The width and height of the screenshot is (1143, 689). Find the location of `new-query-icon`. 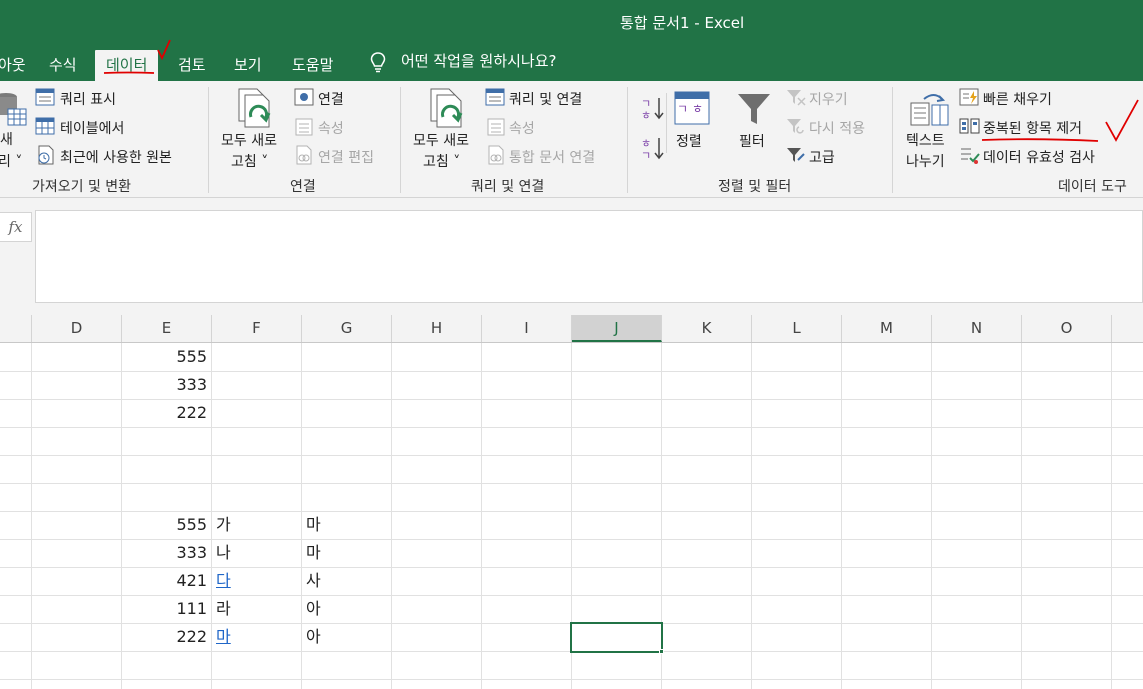

new-query-icon is located at coordinates (14, 111).